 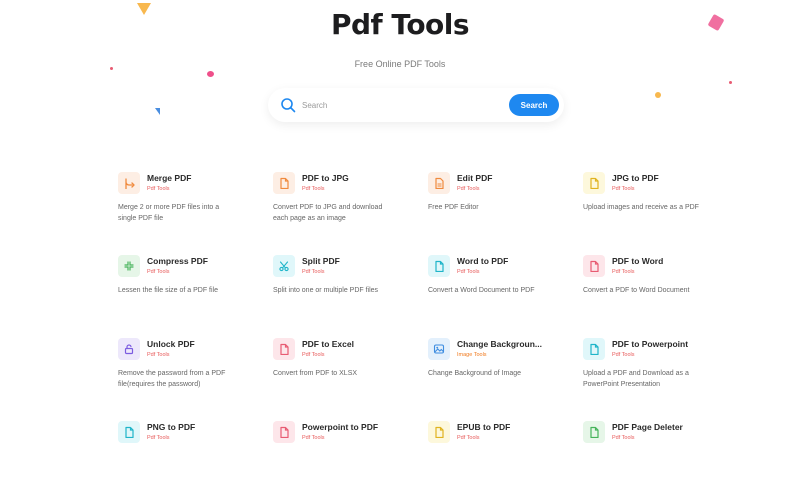 I want to click on scissors-icon, so click(x=284, y=266).